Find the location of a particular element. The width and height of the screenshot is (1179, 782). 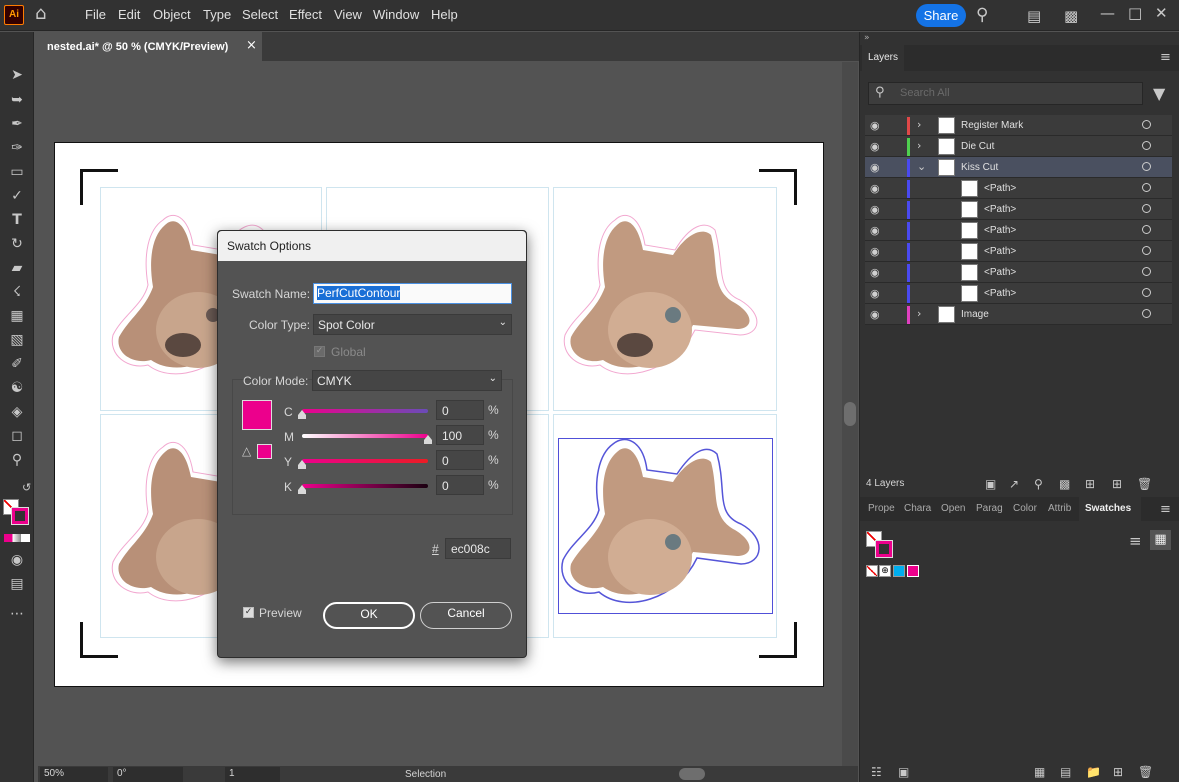

close-window-icon: ✕ is located at coordinates (1161, 13).